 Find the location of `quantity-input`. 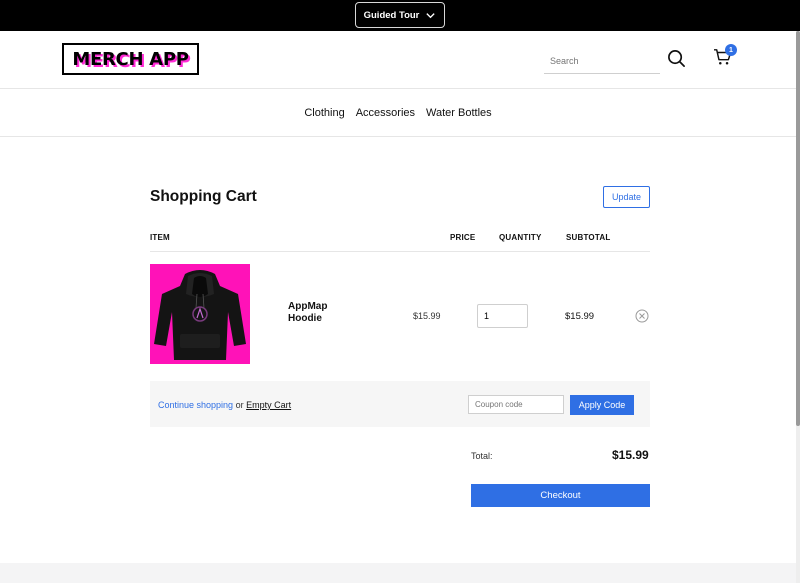

quantity-input is located at coordinates (502, 316).